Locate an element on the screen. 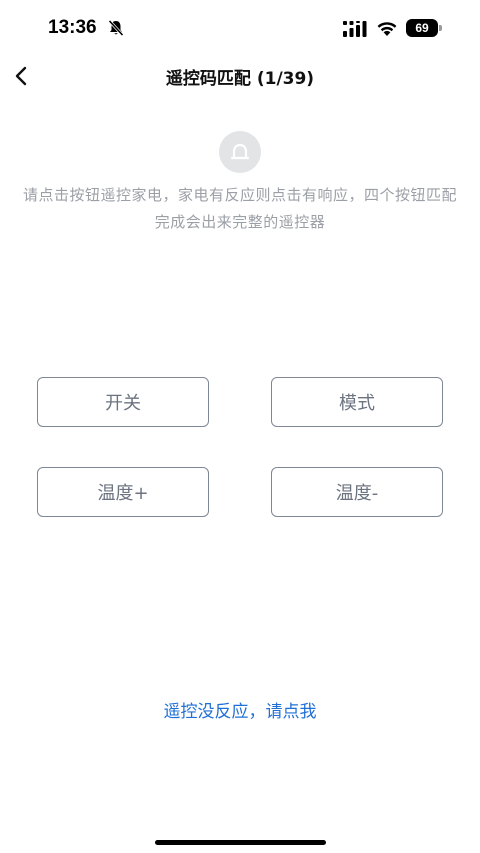 The height and width of the screenshot is (853, 480). temperature-down-button: 温度- is located at coordinates (357, 492).